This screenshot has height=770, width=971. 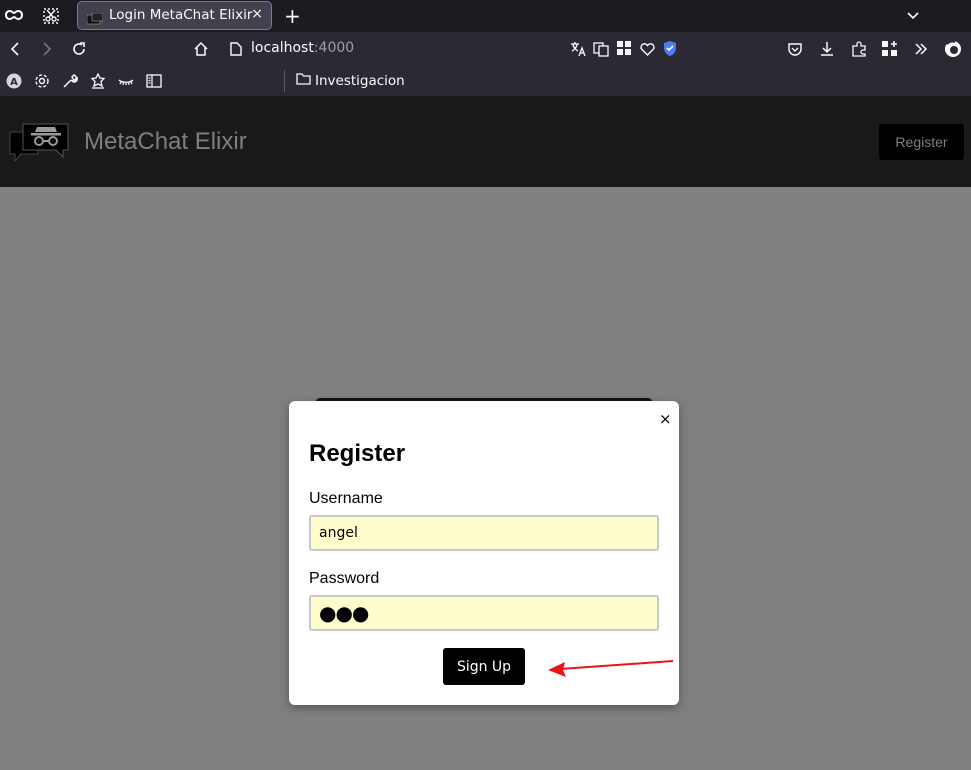 What do you see at coordinates (578, 49) in the screenshot?
I see `translate-icon` at bounding box center [578, 49].